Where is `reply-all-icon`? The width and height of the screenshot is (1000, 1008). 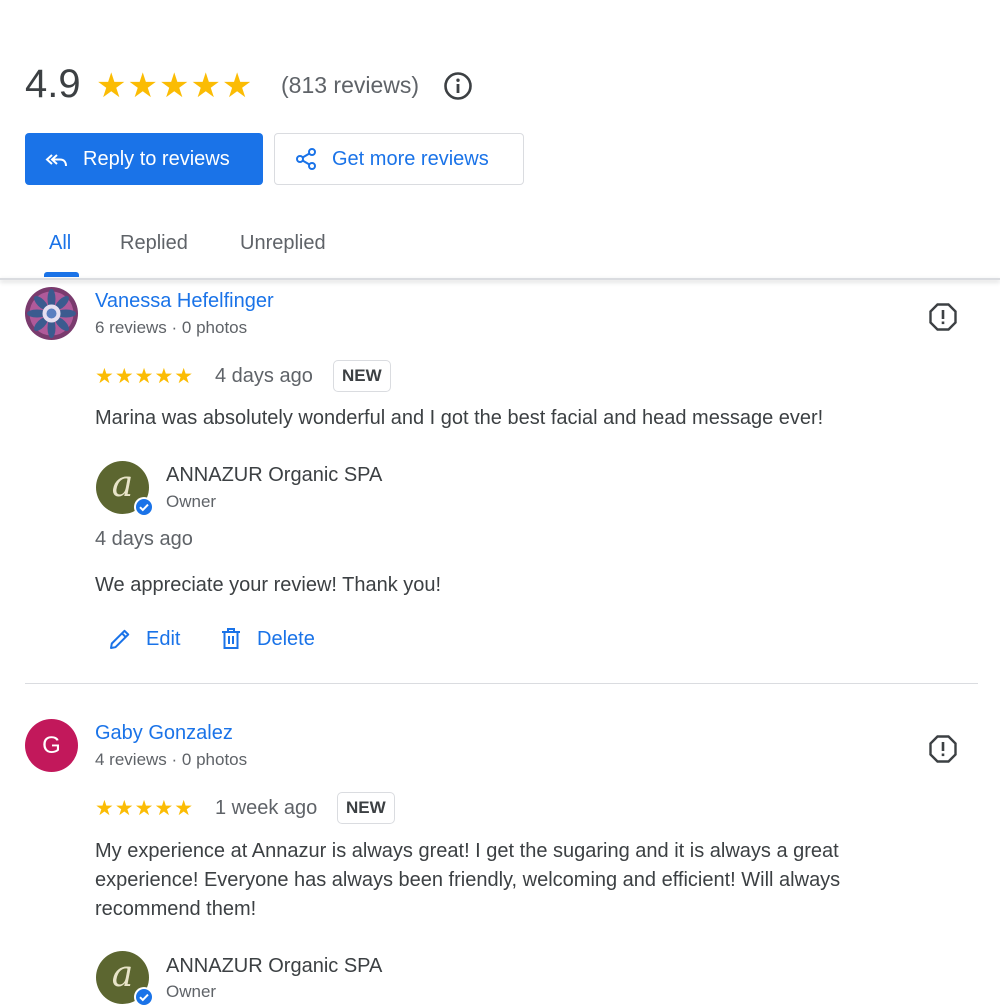
reply-all-icon is located at coordinates (56, 160).